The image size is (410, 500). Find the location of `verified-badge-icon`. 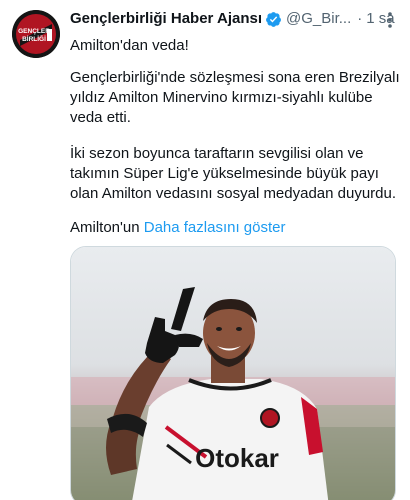

verified-badge-icon is located at coordinates (273, 19).